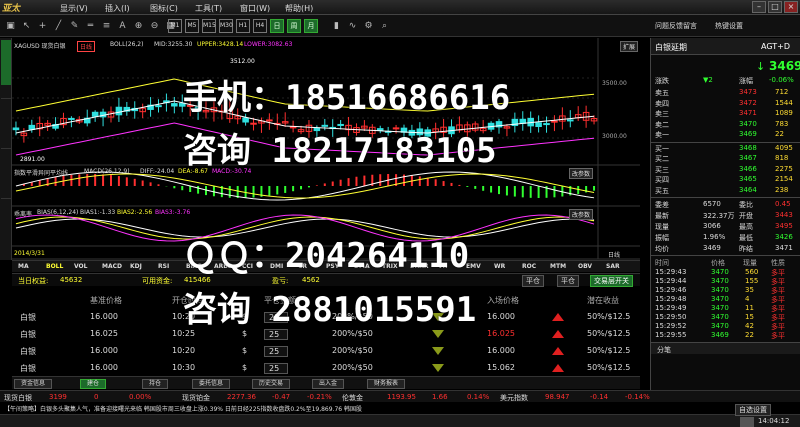  Describe the element at coordinates (581, 173) in the screenshot. I see `macd-param-button: 改参数` at that location.